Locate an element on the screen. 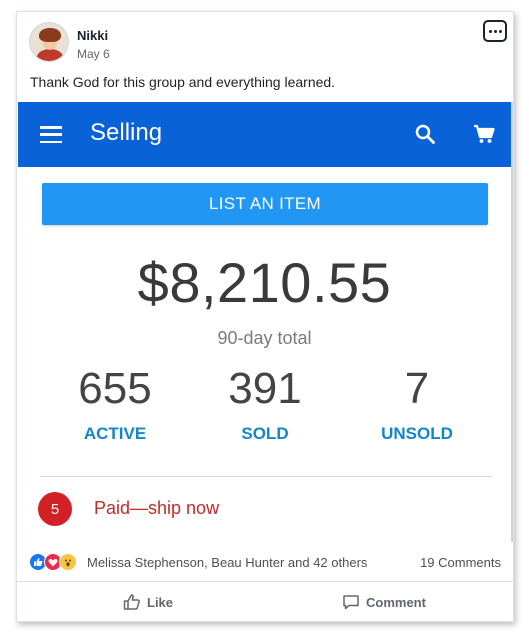 This screenshot has height=642, width=529. divider is located at coordinates (266, 476).